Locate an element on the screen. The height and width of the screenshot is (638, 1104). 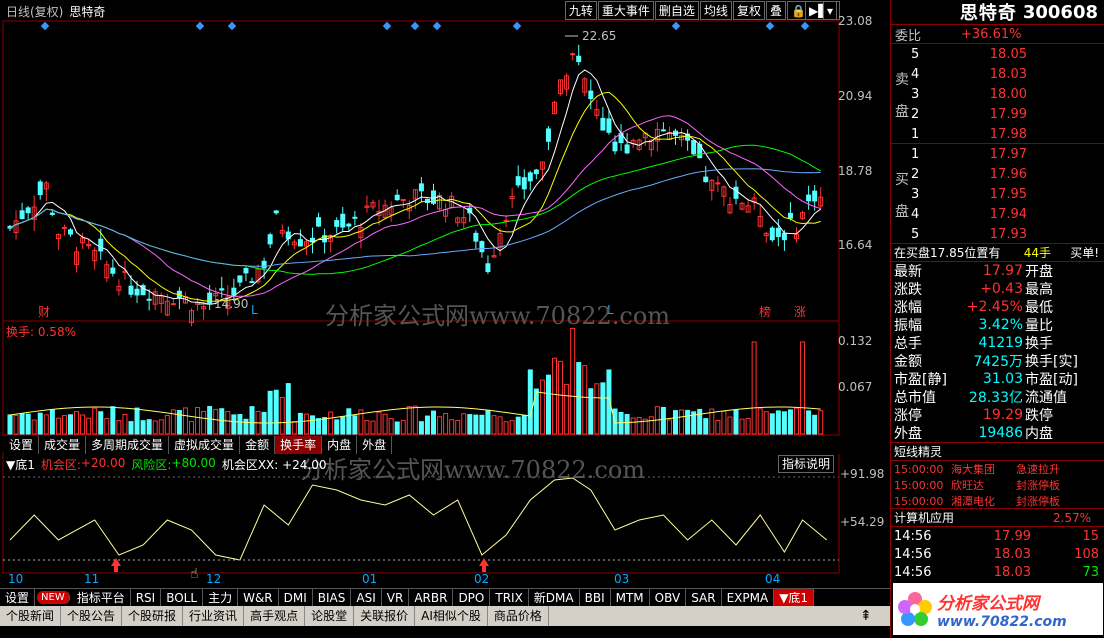
sell-level-2: 2 17.99 is located at coordinates (997, 114).